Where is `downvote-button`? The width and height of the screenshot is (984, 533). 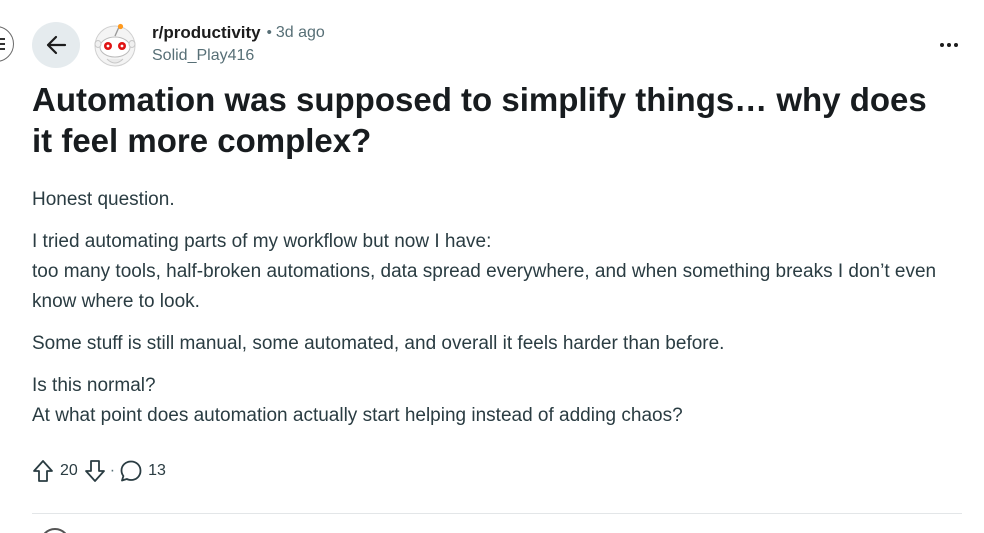
downvote-button is located at coordinates (95, 471).